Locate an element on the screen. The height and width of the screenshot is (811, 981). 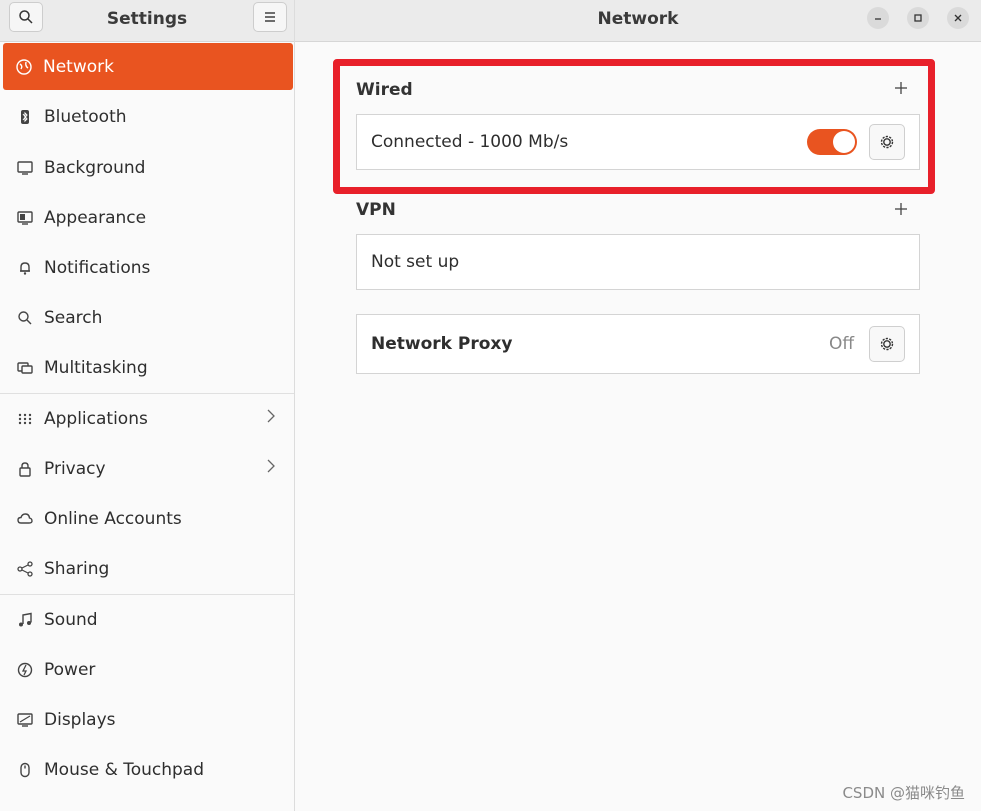
sidebar-item-displays: Displays is located at coordinates (148, 719).